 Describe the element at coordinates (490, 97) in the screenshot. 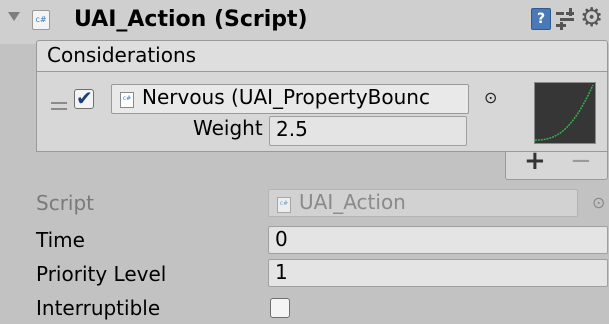

I see `object-picker-icon: ⊙` at that location.